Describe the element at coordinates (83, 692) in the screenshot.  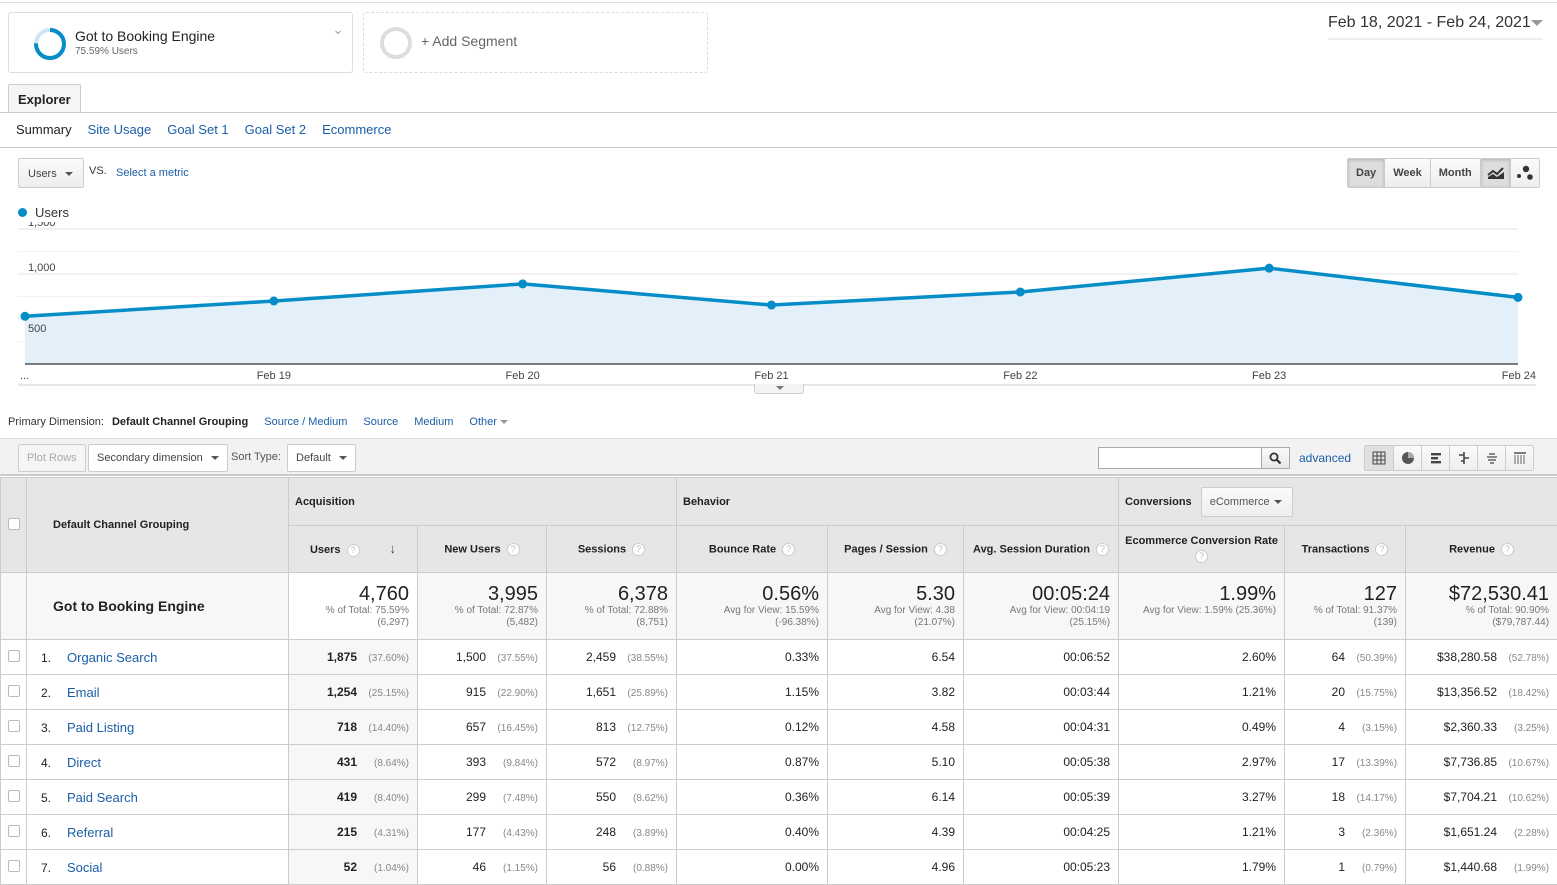
I see `row-channel-link: Email` at that location.